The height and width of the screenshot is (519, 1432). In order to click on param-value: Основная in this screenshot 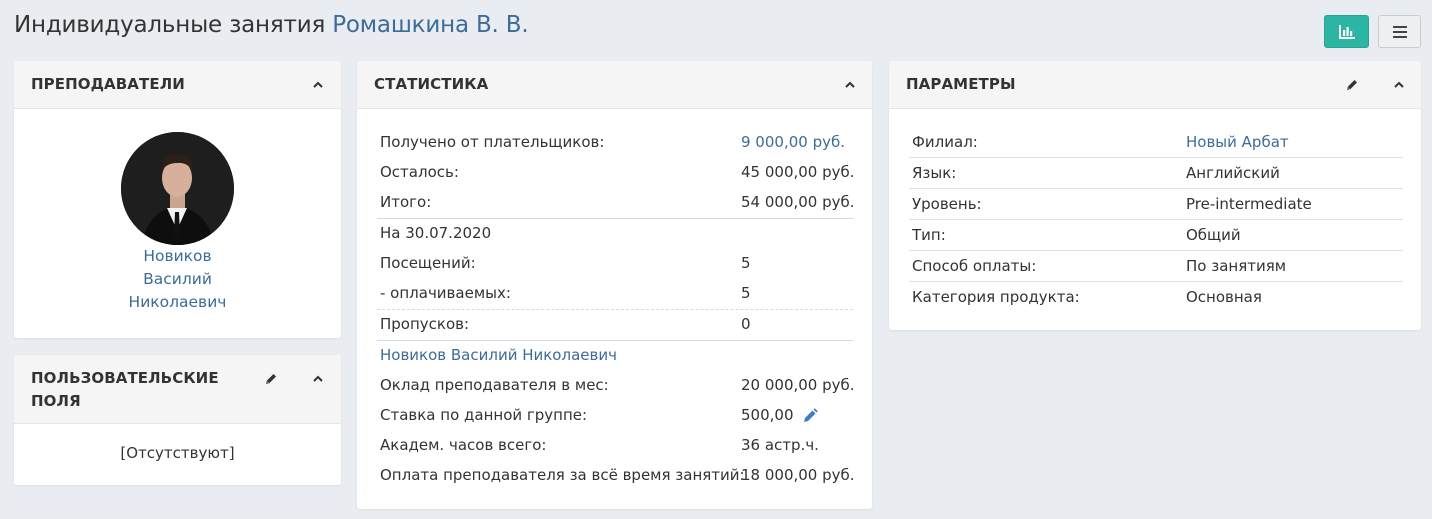, I will do `click(1224, 297)`.